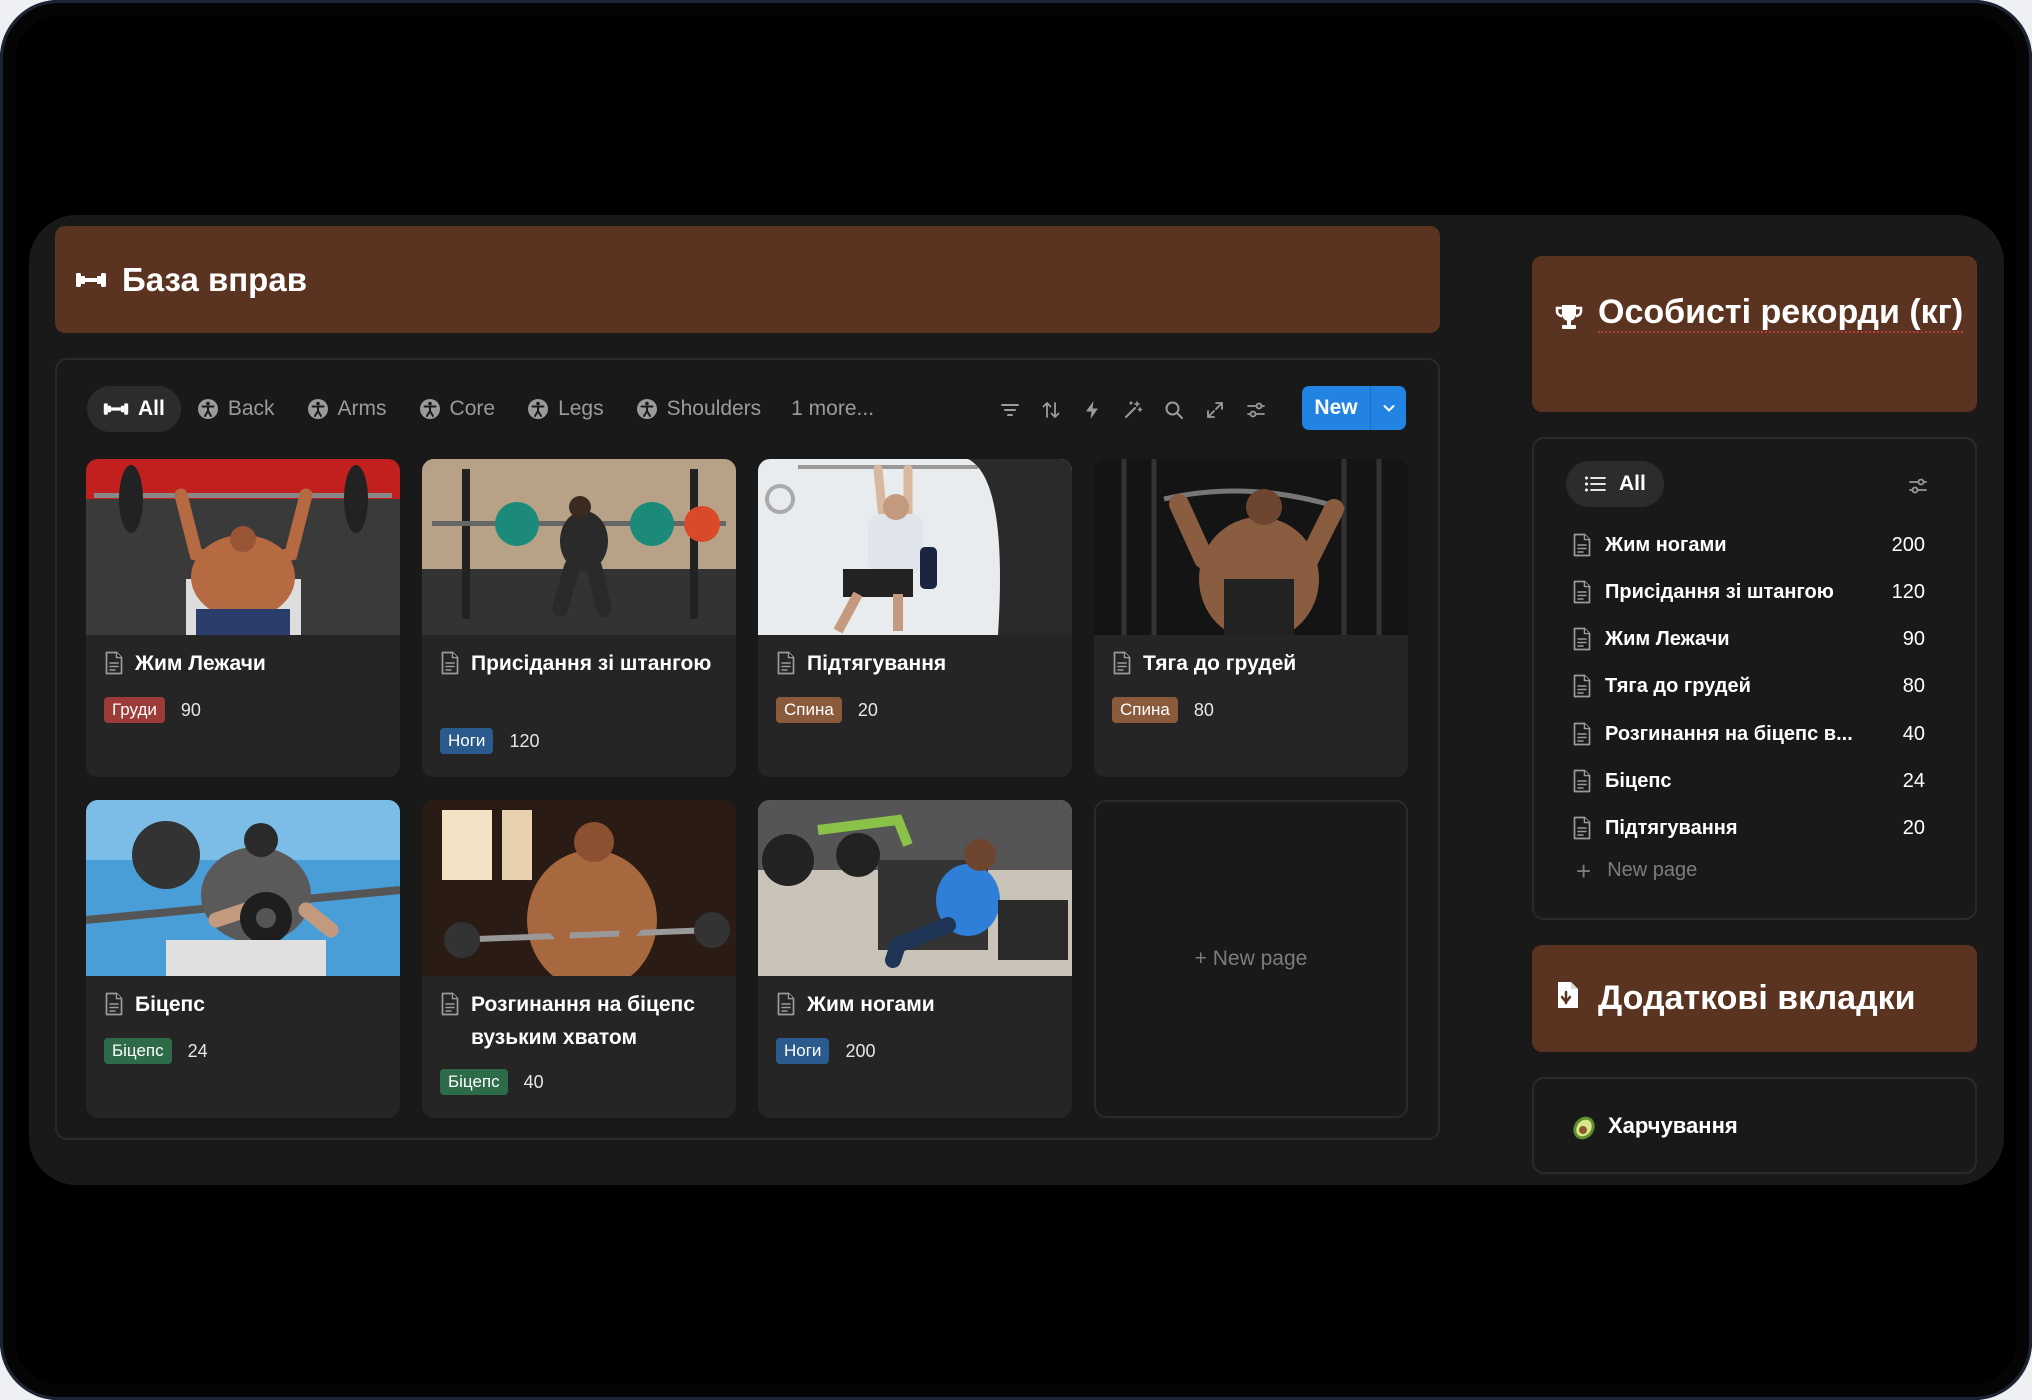 This screenshot has height=1400, width=2032. I want to click on records-header: Особисті рекорди (кг), so click(1754, 334).